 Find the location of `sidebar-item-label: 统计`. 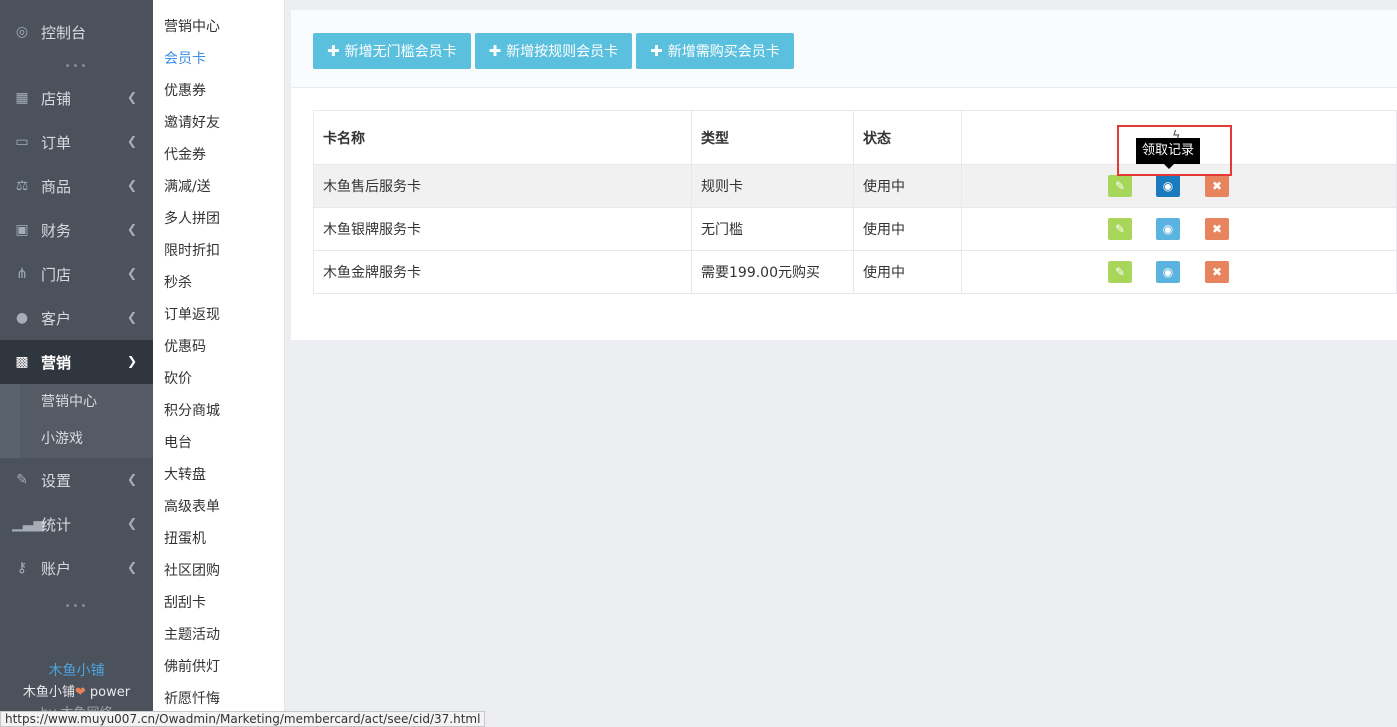

sidebar-item-label: 统计 is located at coordinates (56, 524).